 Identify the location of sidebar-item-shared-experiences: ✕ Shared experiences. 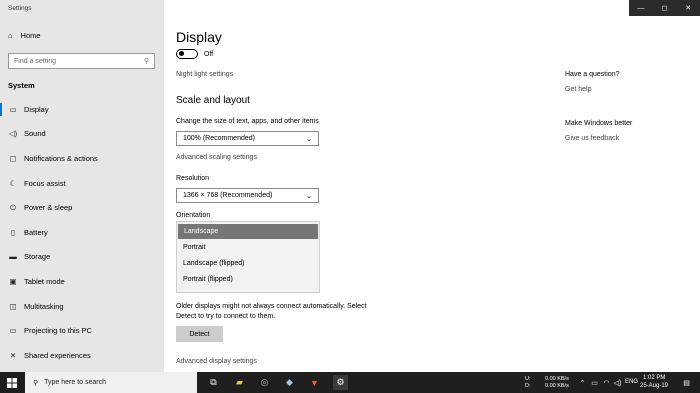
(82, 355).